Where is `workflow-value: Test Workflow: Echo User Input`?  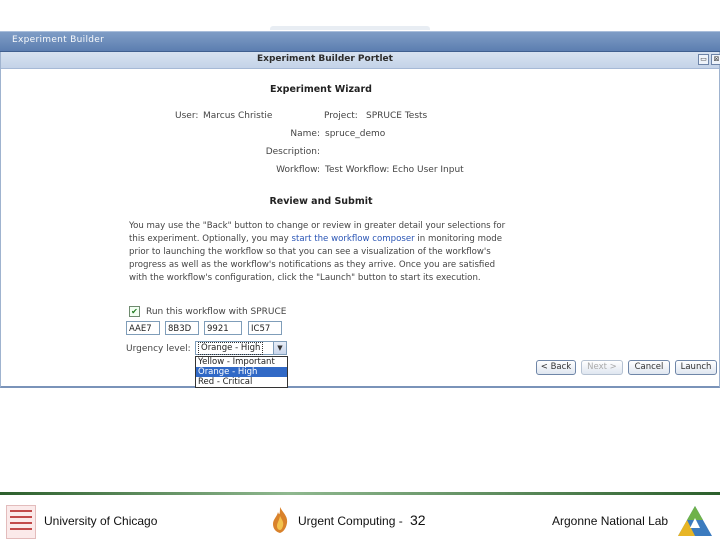
workflow-value: Test Workflow: Echo User Input is located at coordinates (394, 170).